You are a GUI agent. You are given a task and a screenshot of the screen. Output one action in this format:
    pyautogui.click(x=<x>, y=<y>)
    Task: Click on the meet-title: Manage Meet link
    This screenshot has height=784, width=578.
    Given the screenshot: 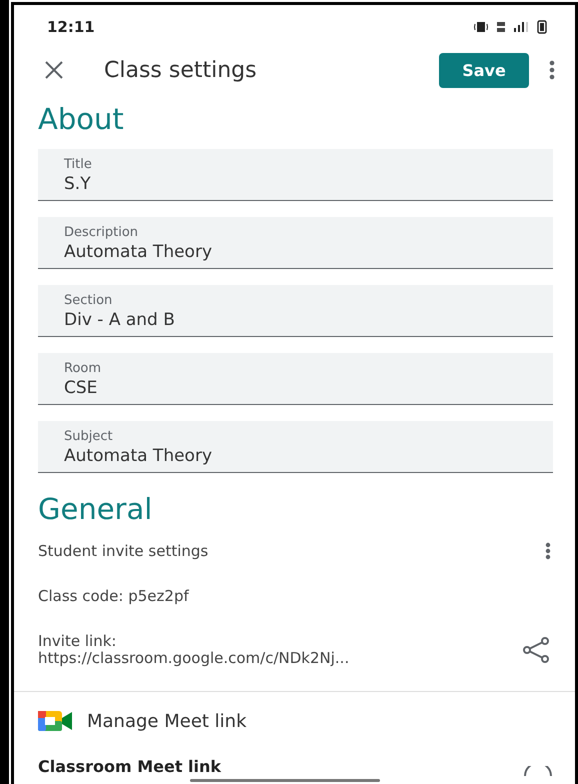 What is the action you would take?
    pyautogui.click(x=167, y=721)
    